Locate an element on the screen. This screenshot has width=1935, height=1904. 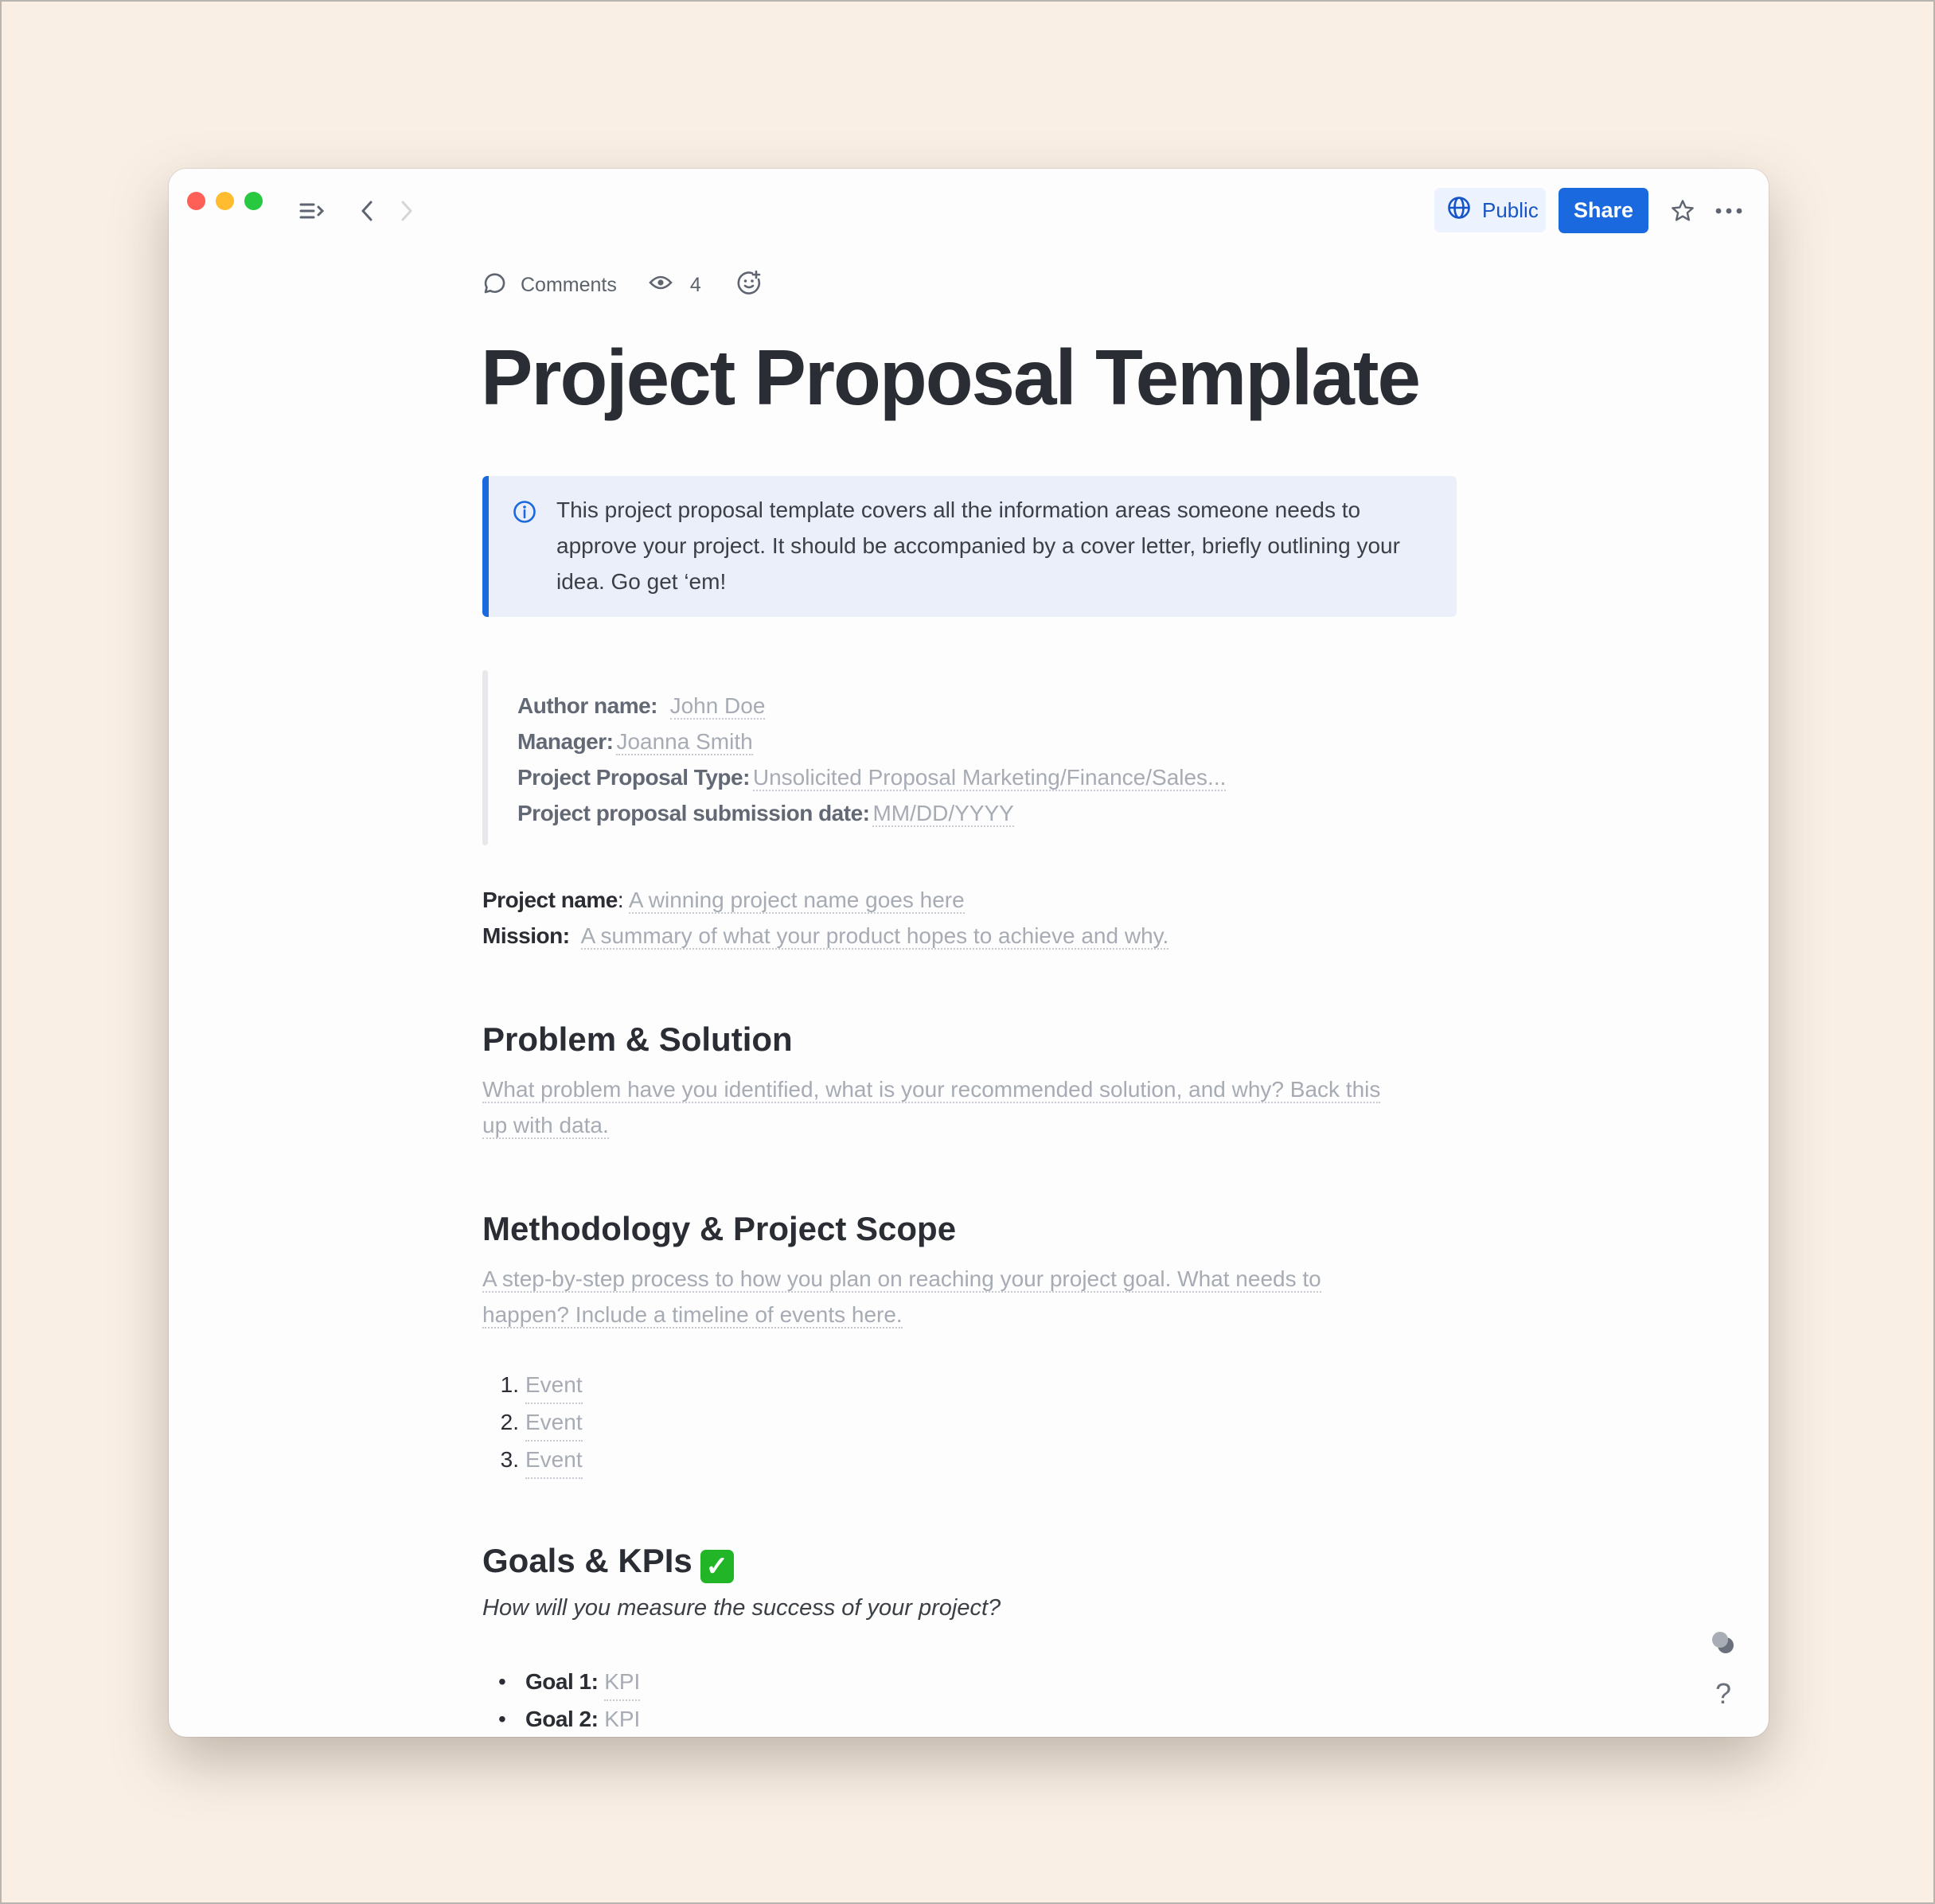
info-icon is located at coordinates (524, 514).